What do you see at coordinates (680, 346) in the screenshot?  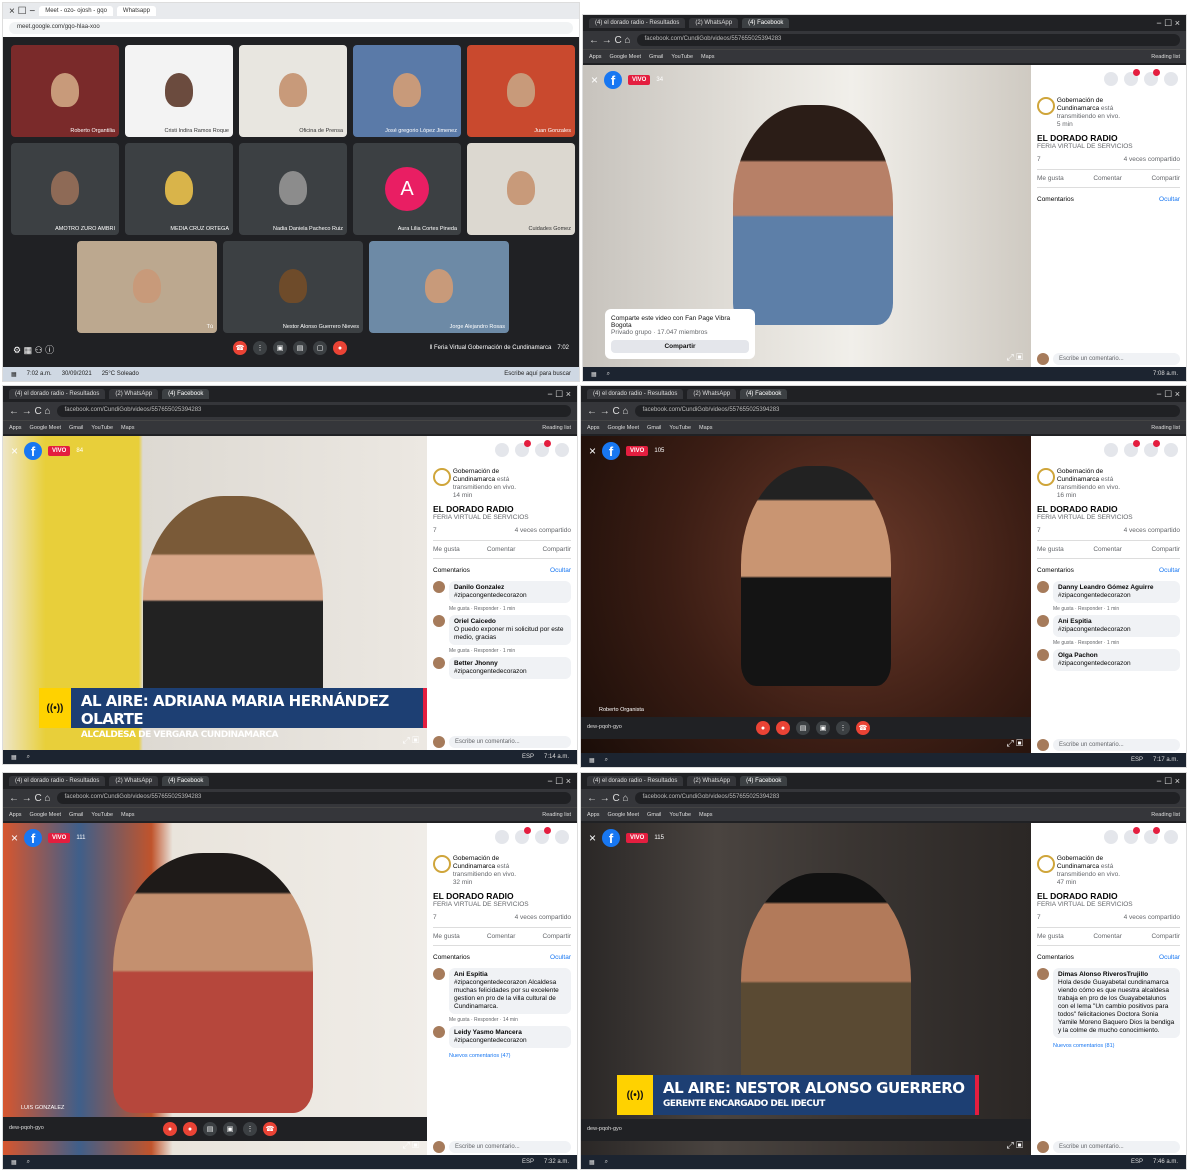 I see `share-button: Compartir` at bounding box center [680, 346].